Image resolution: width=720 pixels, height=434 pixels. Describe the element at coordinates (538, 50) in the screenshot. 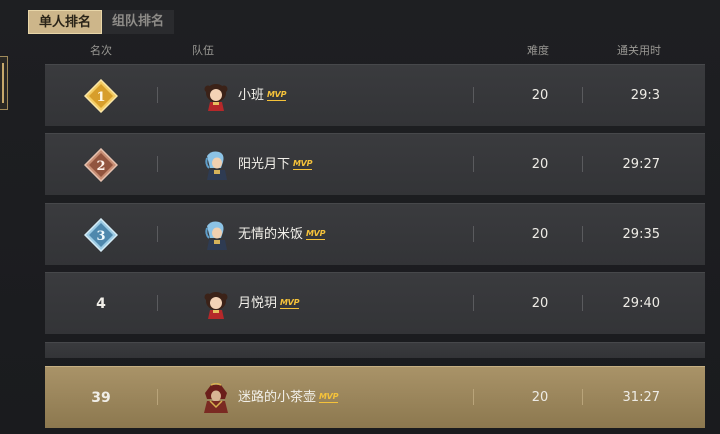

I see `header-difficulty: 难度` at that location.